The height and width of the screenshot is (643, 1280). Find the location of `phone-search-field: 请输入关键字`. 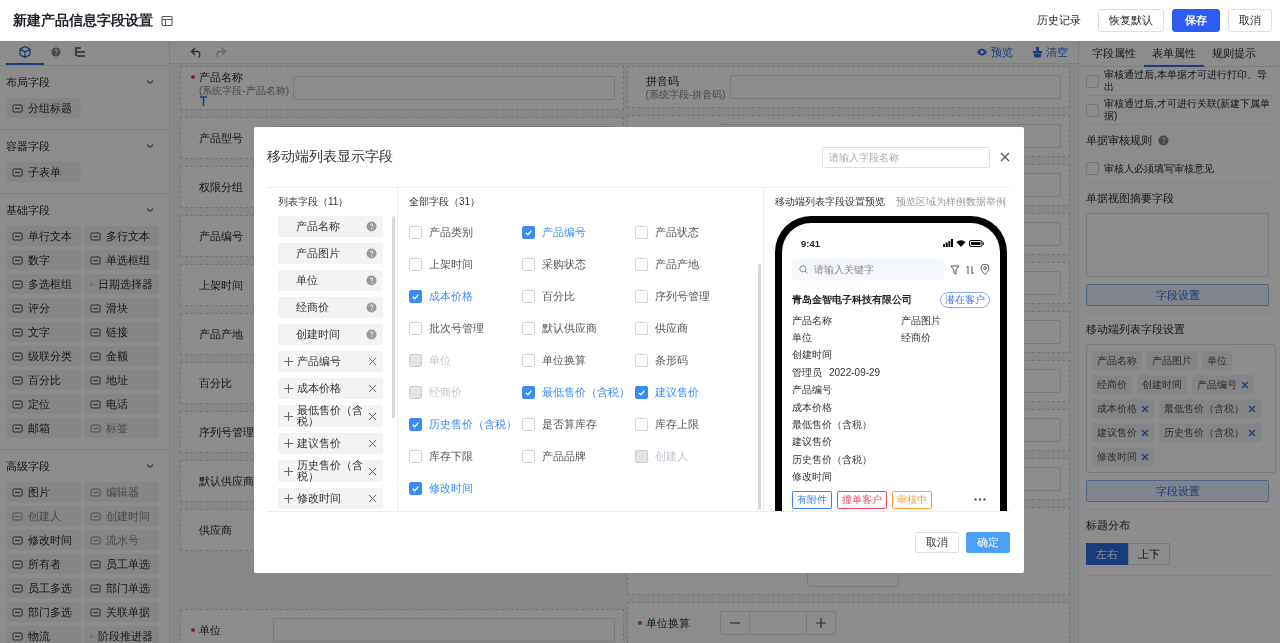

phone-search-field: 请输入关键字 is located at coordinates (868, 269).